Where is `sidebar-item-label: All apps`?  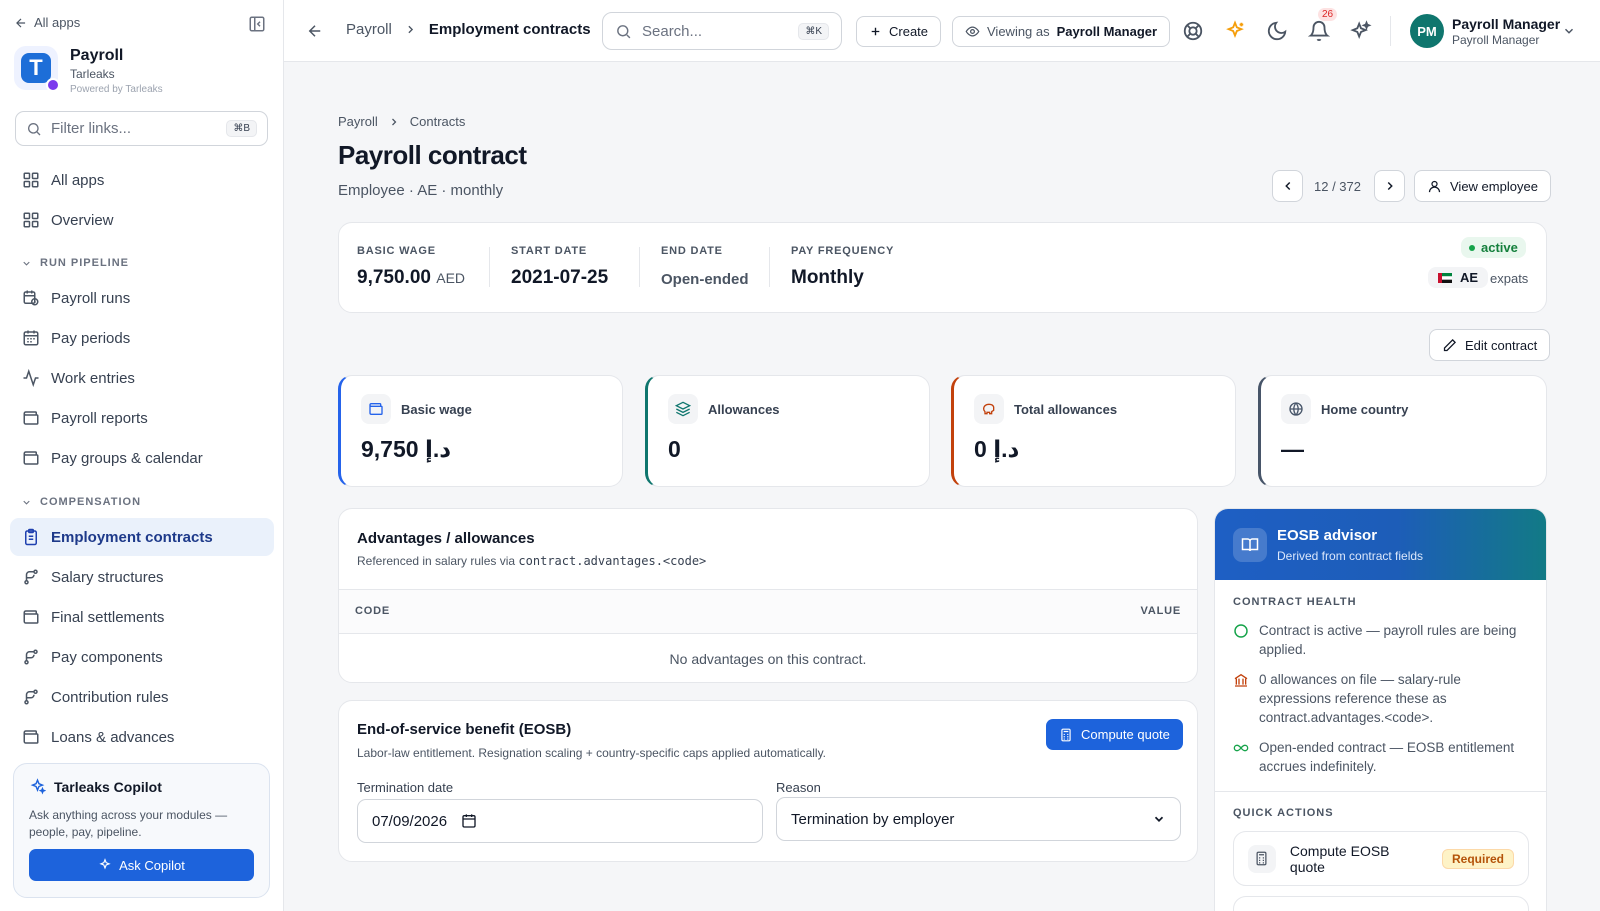
sidebar-item-label: All apps is located at coordinates (78, 180).